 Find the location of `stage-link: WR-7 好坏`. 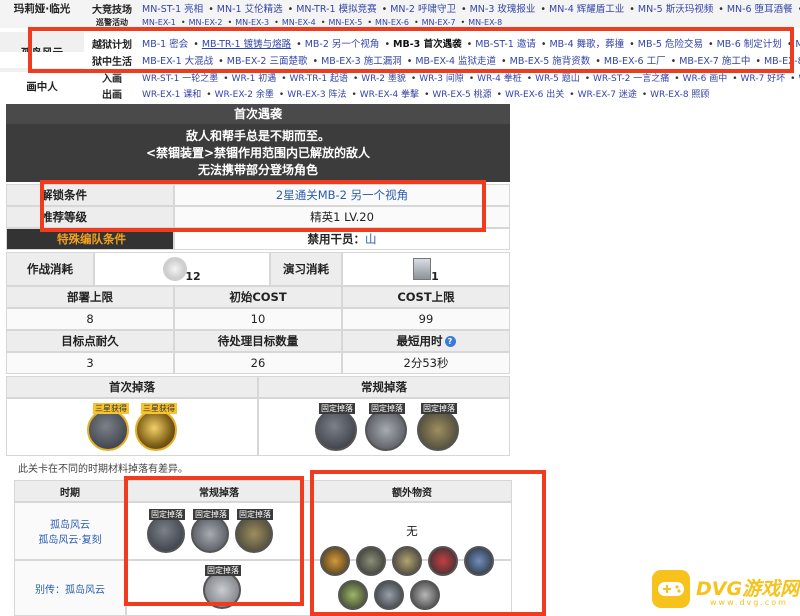

stage-link: WR-7 好坏 is located at coordinates (763, 79).